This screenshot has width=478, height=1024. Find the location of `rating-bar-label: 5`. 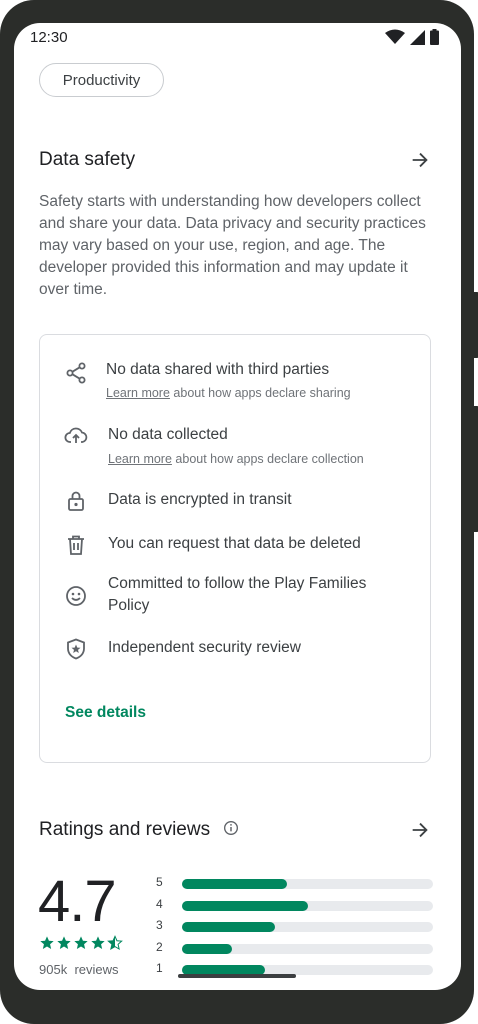

rating-bar-label: 5 is located at coordinates (159, 882).